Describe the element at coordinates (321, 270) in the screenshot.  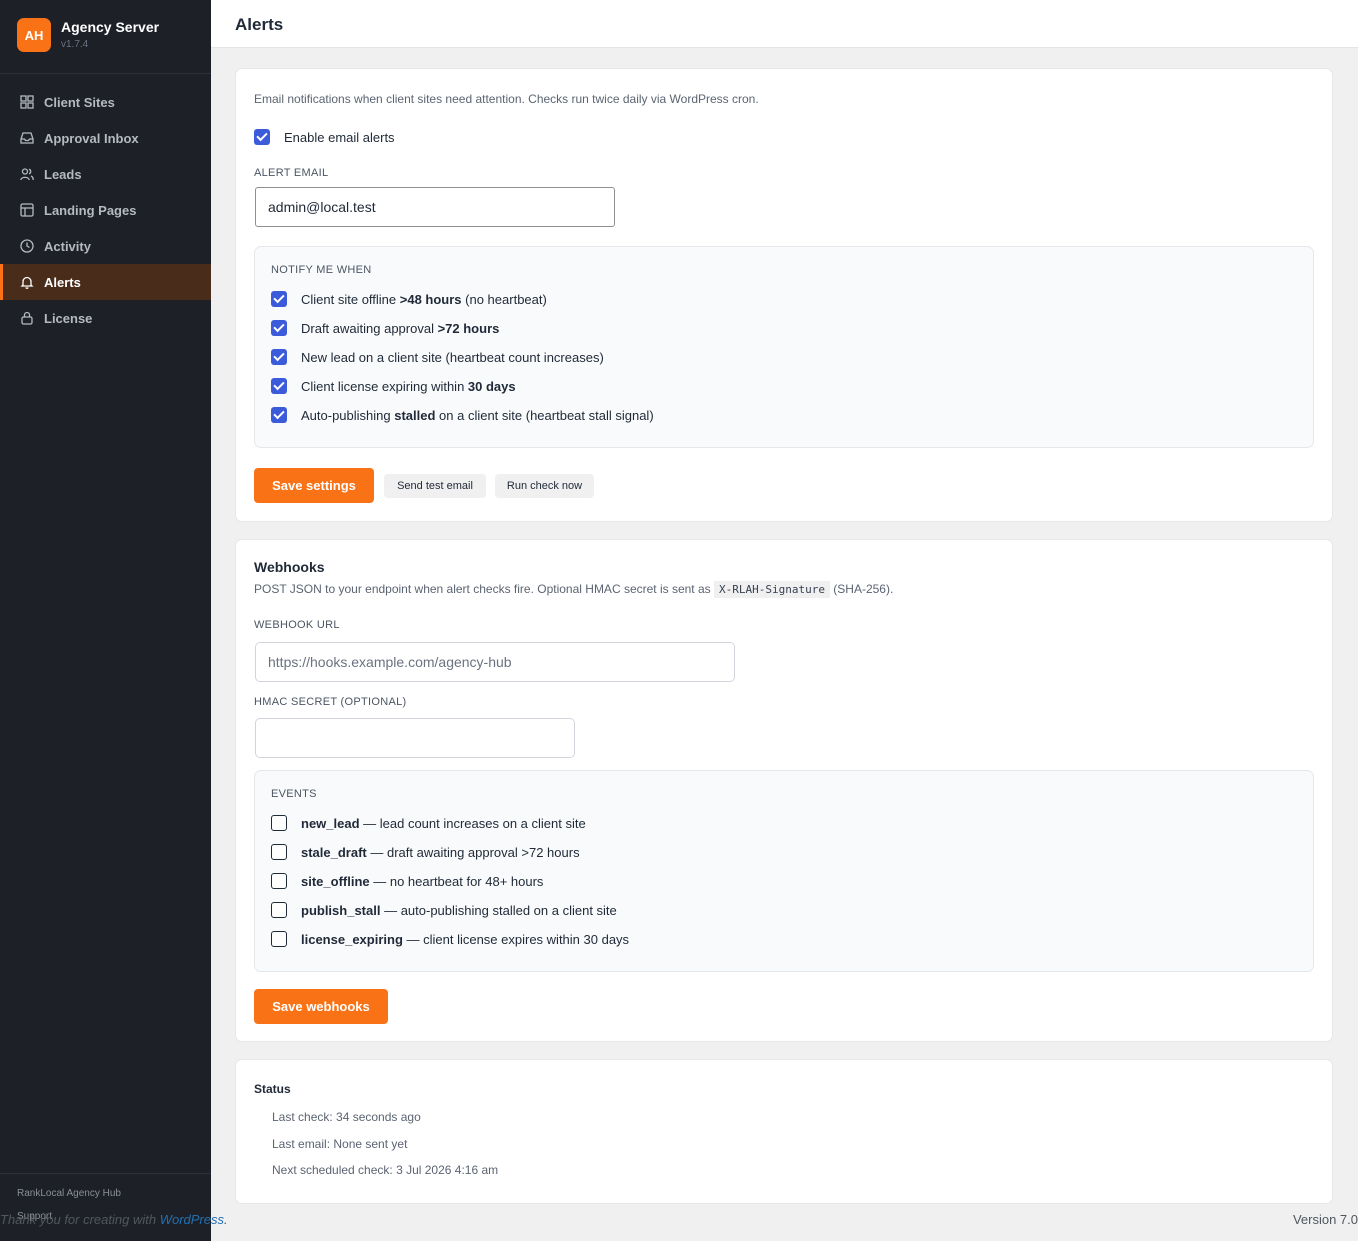
I see `notify-me-when-label: NOTIFY ME WHEN` at that location.